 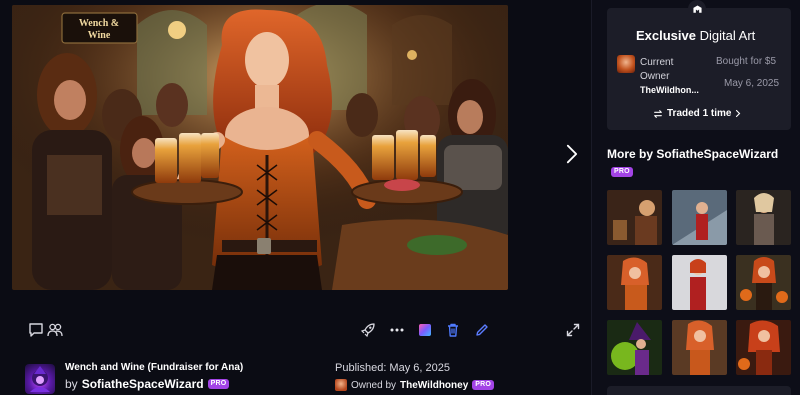 I want to click on owner-pro-badge: PRO, so click(x=483, y=385).